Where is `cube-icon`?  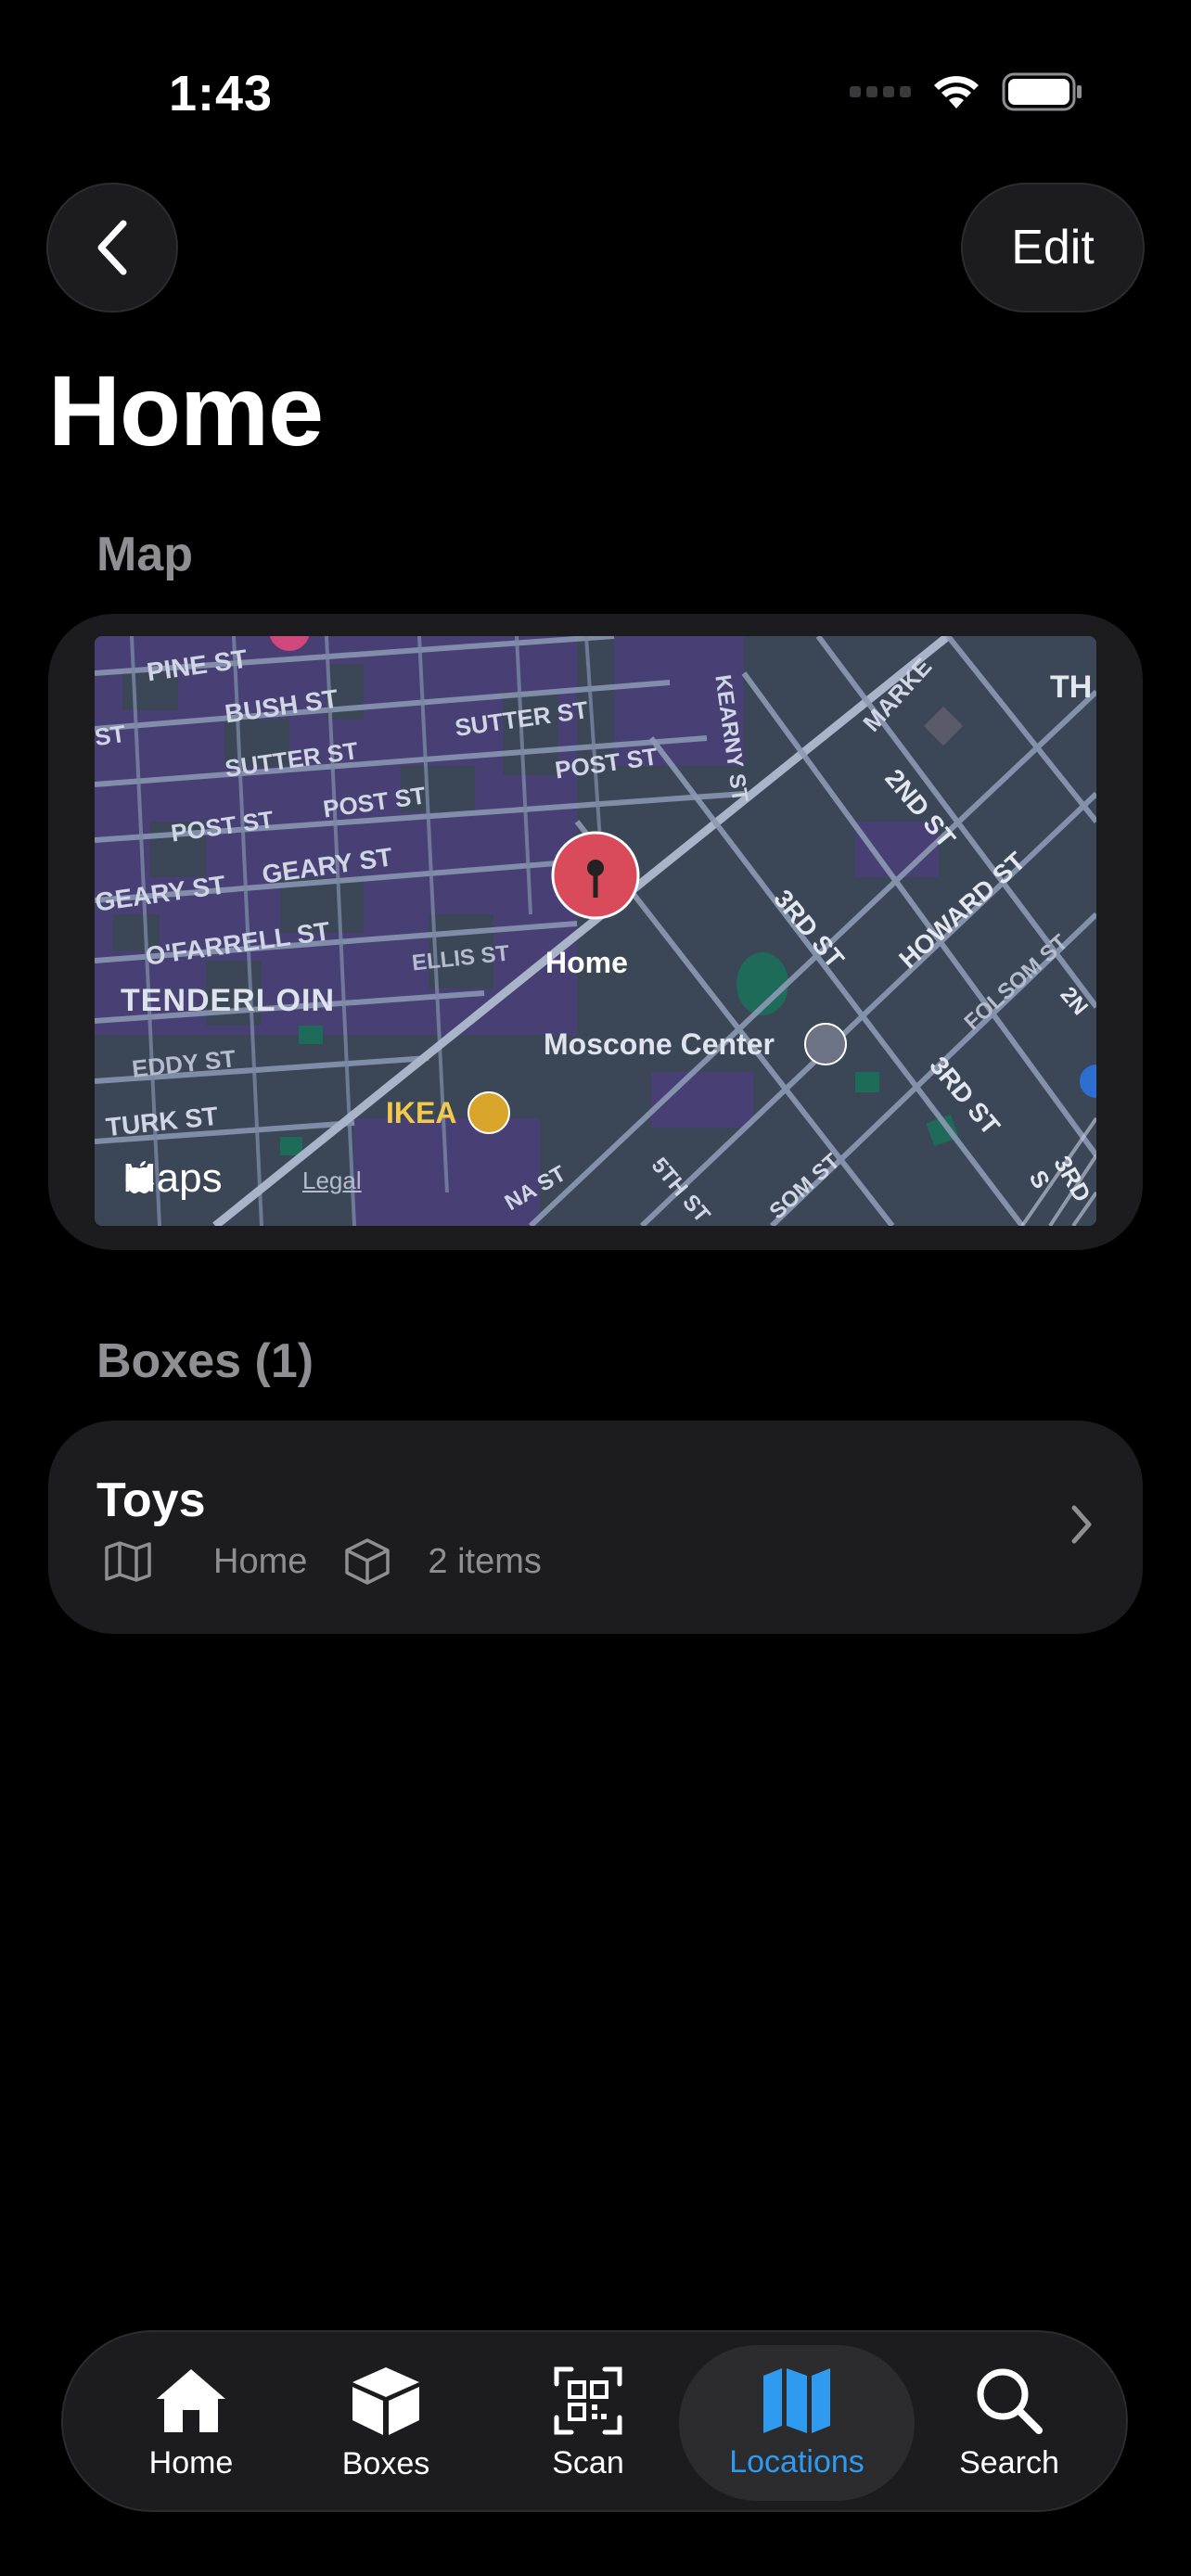
cube-icon is located at coordinates (368, 1561).